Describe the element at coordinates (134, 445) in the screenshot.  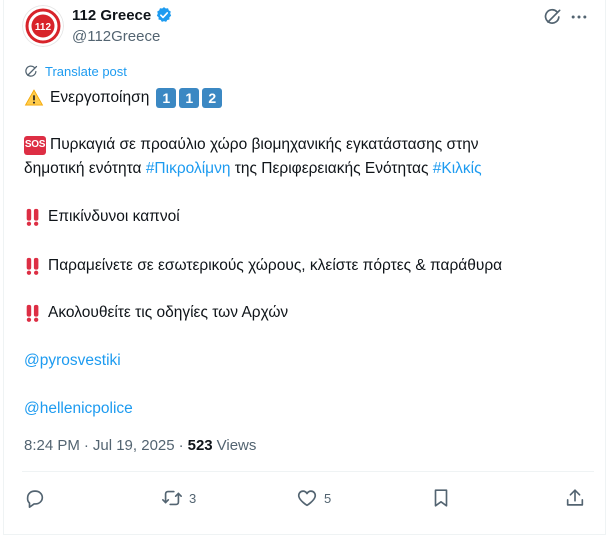
I see `post-date: Jul 19, 2025` at that location.